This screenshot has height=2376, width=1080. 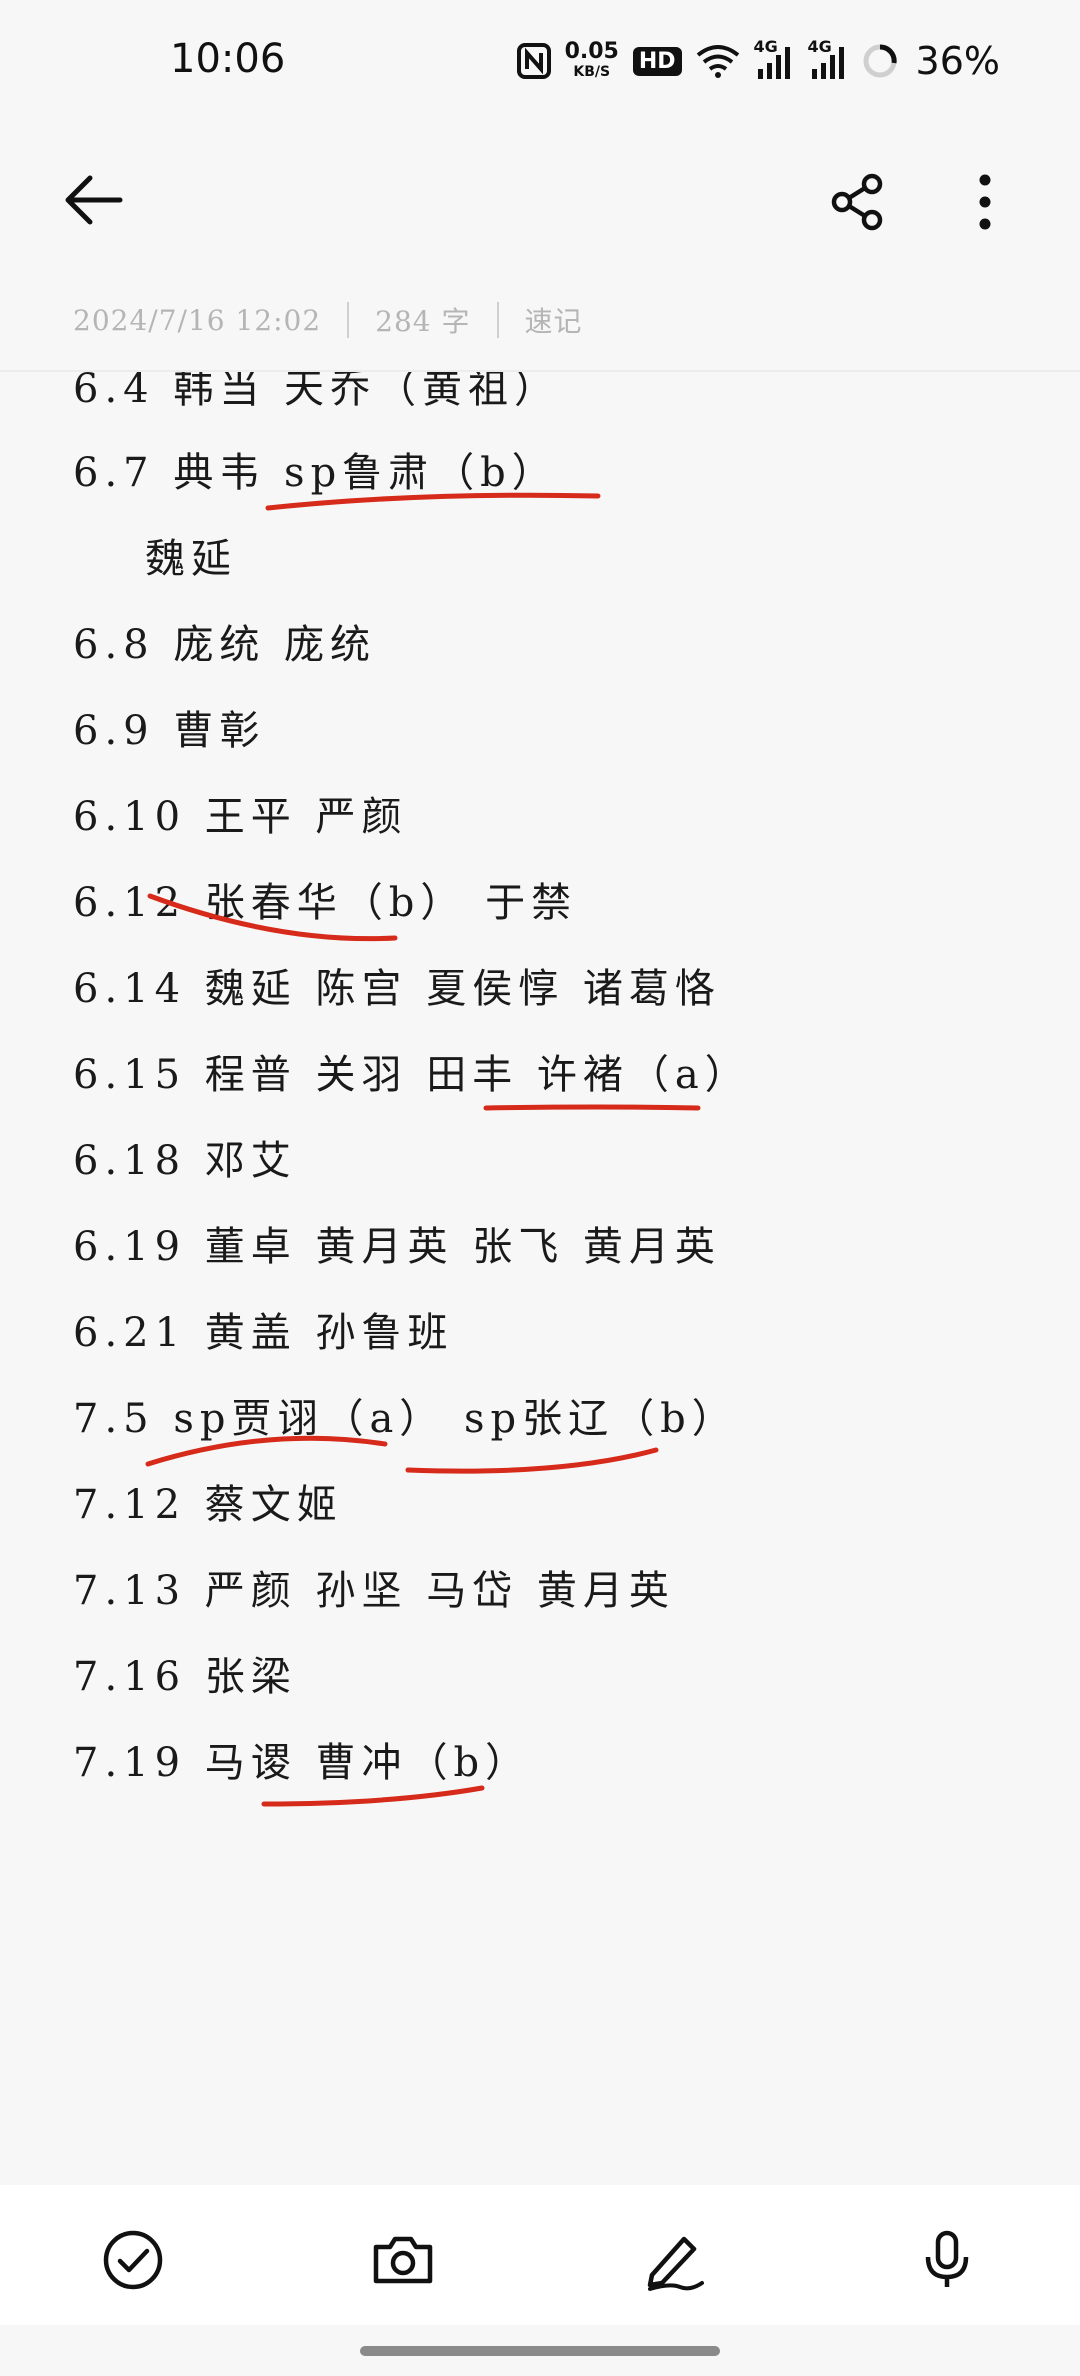 I want to click on bottom-toolbar, so click(x=540, y=2255).